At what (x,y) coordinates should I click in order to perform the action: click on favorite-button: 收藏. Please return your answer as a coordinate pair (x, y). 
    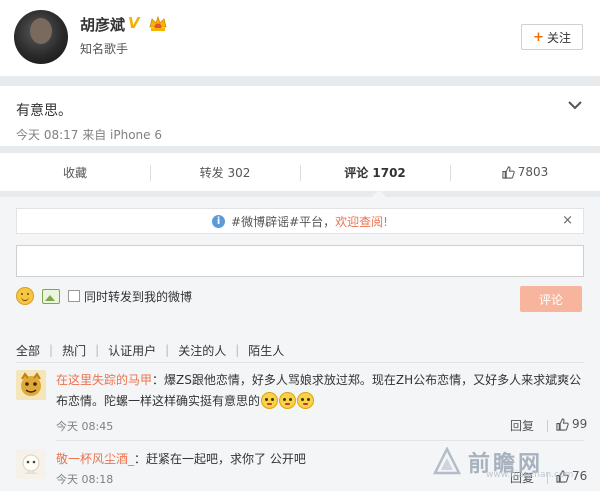
    Looking at the image, I should click on (75, 172).